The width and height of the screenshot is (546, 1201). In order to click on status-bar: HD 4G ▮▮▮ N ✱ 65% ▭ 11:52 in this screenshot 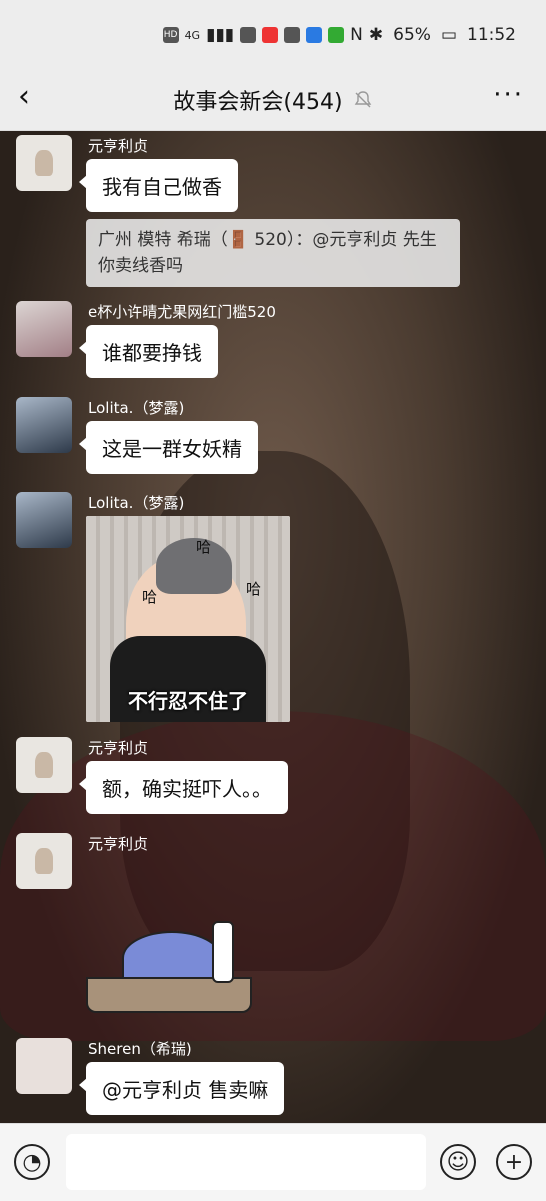, I will do `click(273, 35)`.